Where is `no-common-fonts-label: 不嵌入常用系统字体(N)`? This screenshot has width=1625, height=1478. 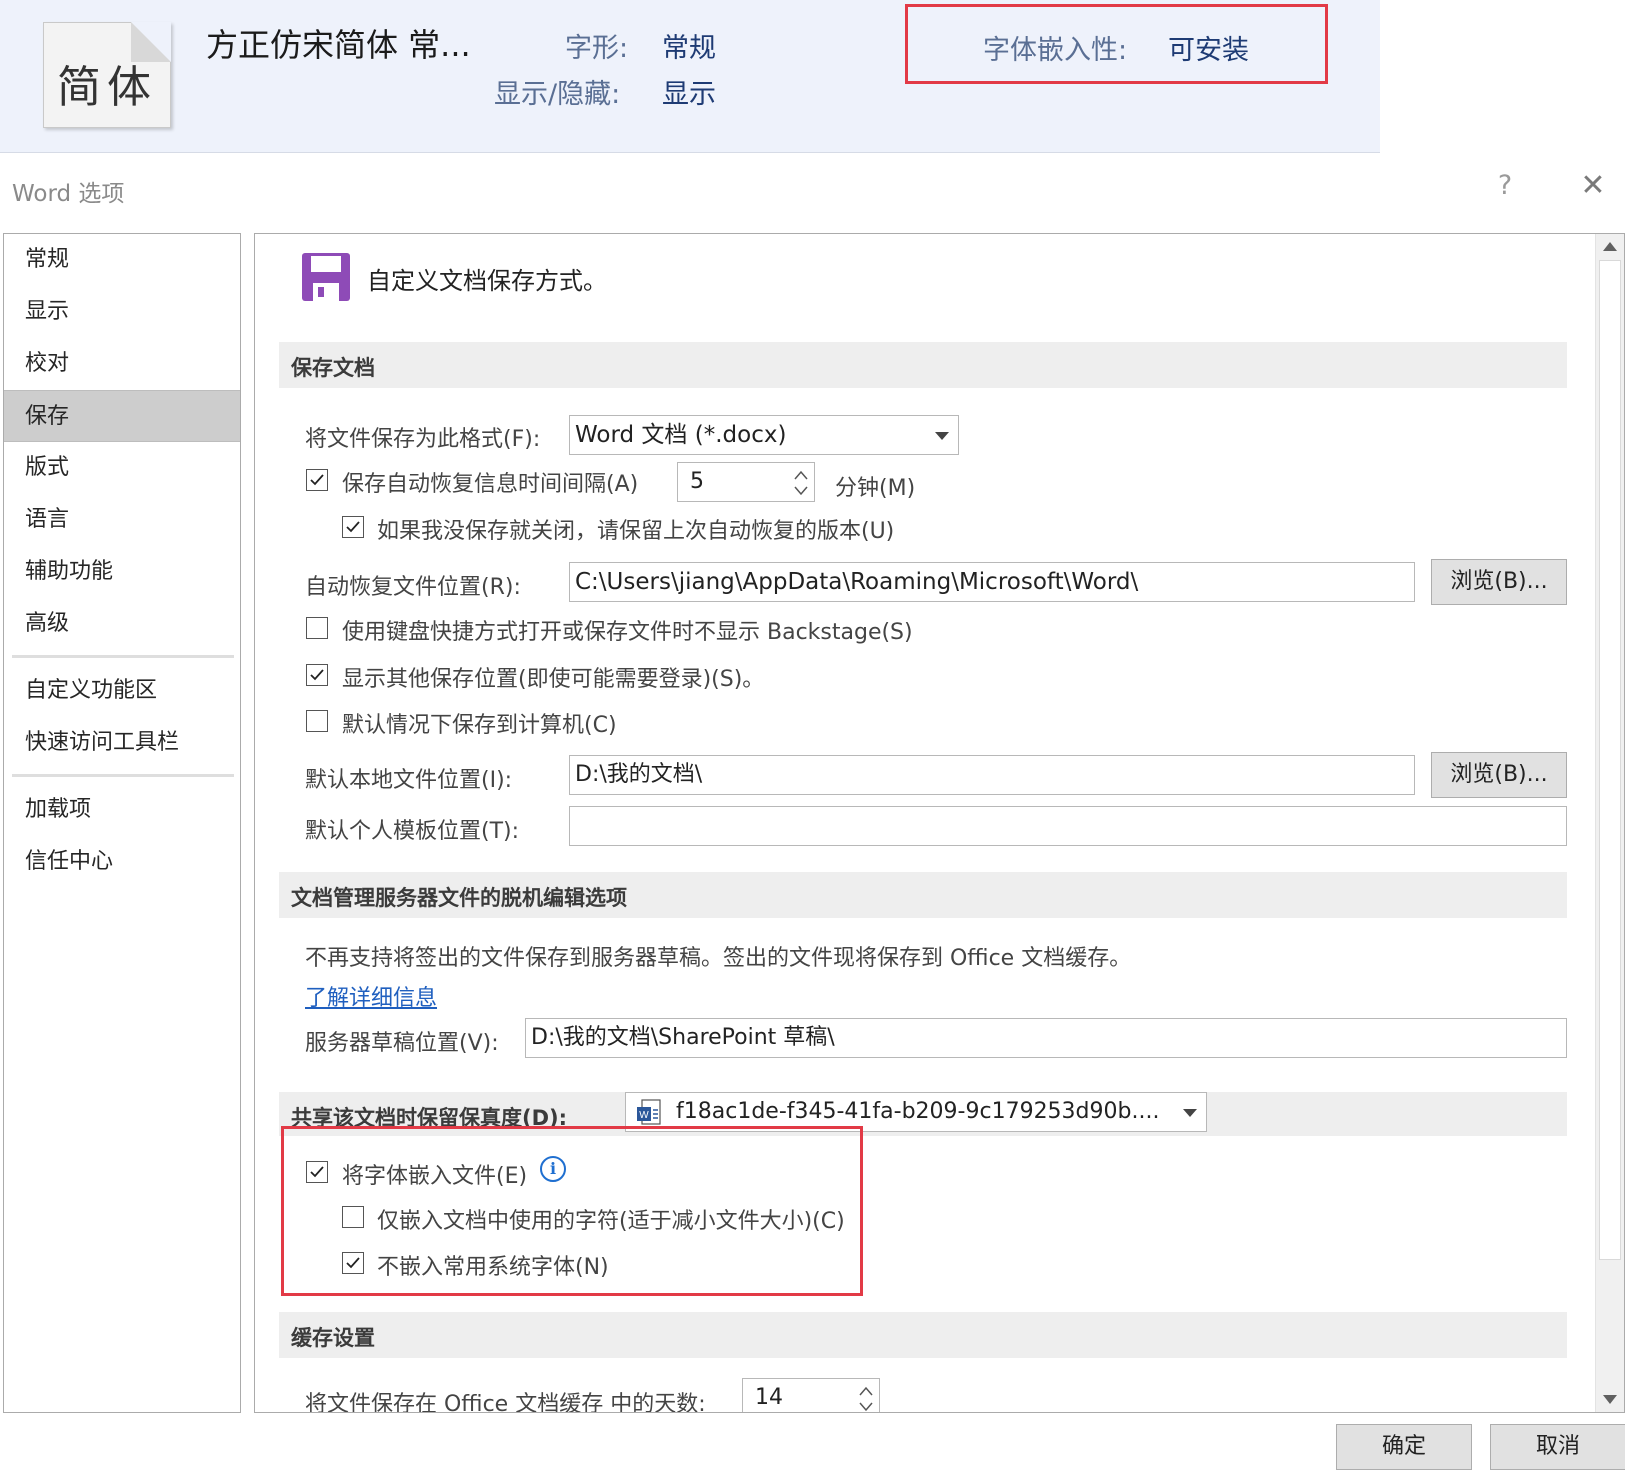
no-common-fonts-label: 不嵌入常用系统字体(N) is located at coordinates (493, 1267).